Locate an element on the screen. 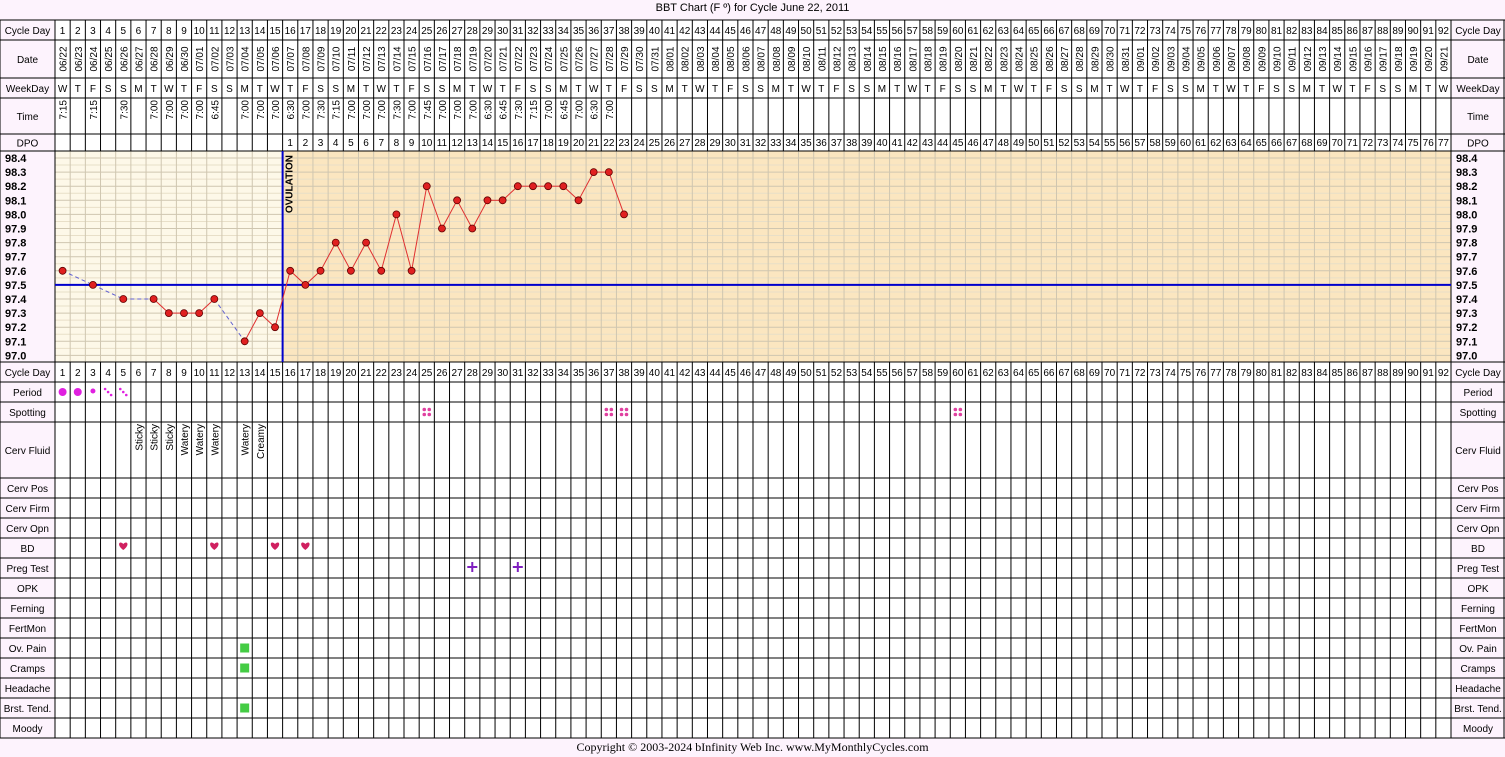  cycle-day-label: 17 is located at coordinates (306, 31).